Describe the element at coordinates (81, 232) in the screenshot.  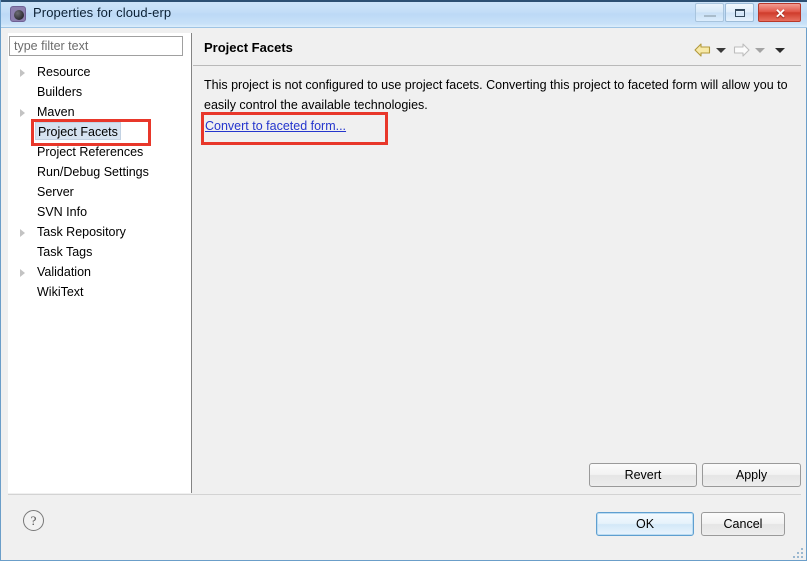
I see `sidebar-item-label: Task Repository` at that location.